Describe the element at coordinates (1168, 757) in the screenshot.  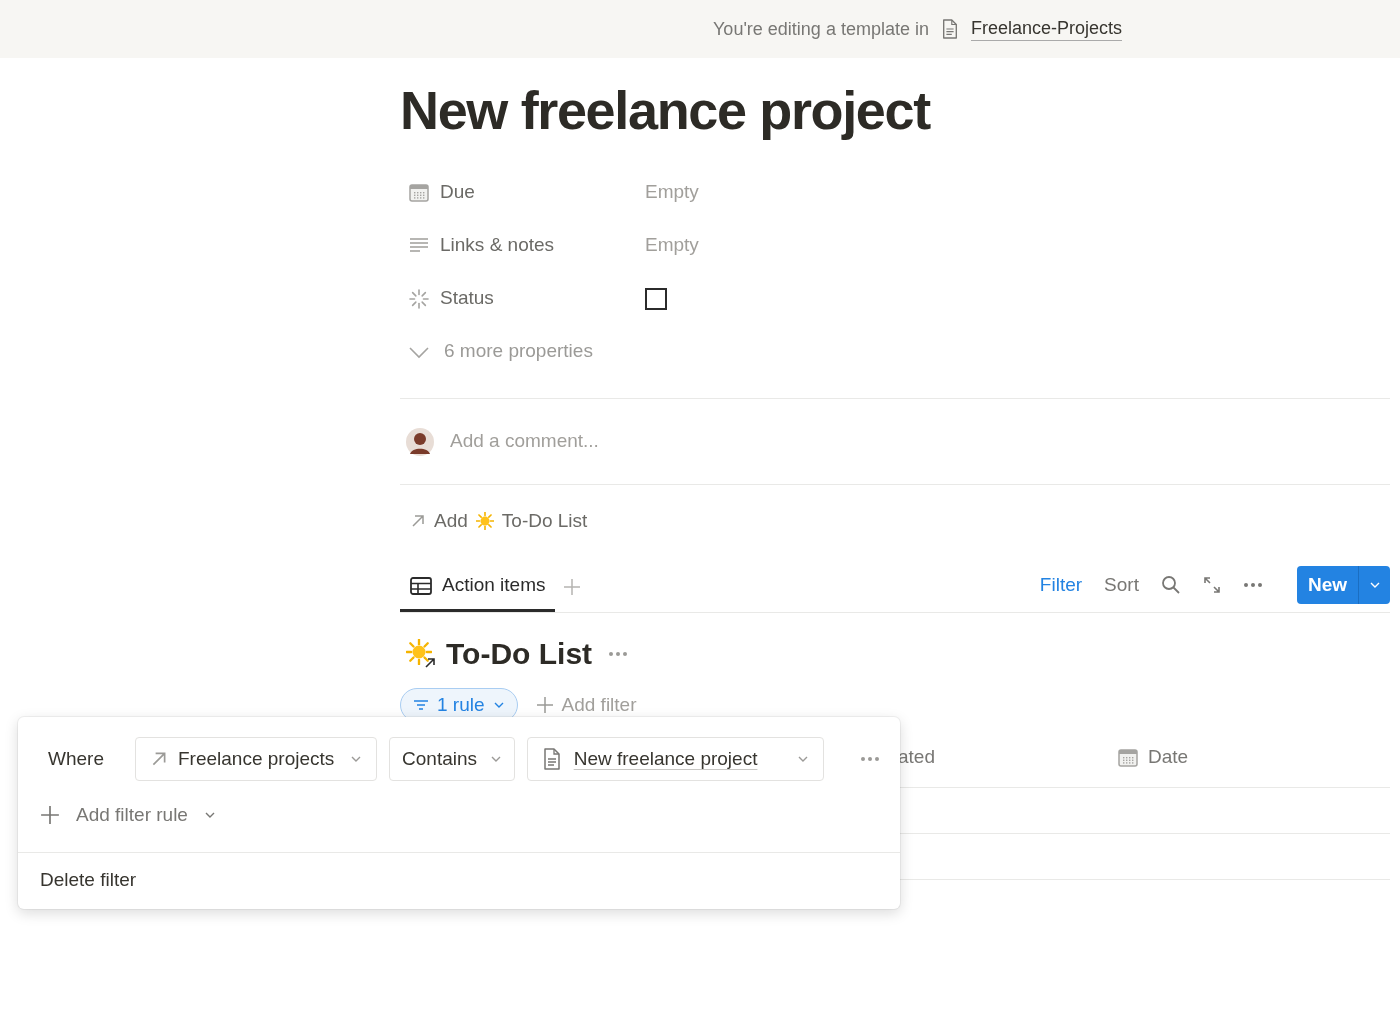
I see `column-header: Date` at that location.